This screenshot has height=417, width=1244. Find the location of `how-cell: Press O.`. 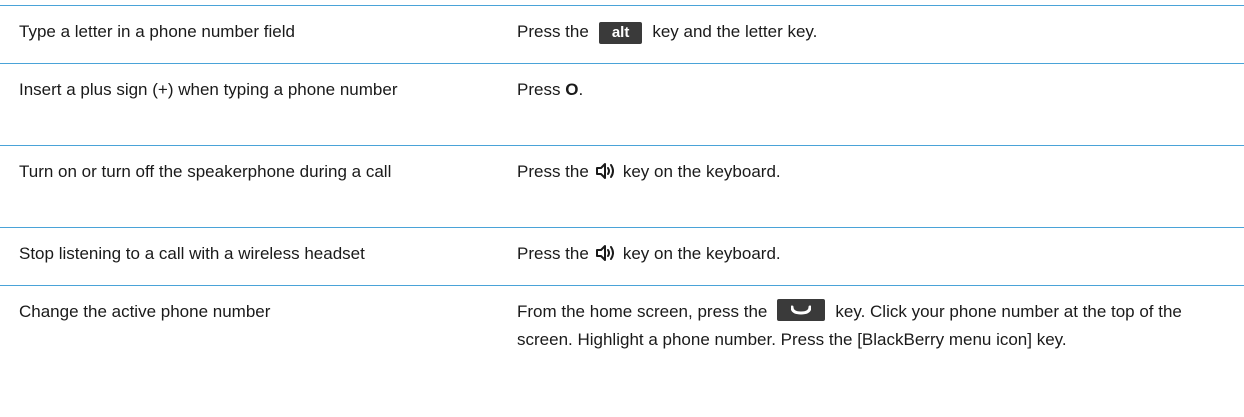

how-cell: Press O. is located at coordinates (865, 104).